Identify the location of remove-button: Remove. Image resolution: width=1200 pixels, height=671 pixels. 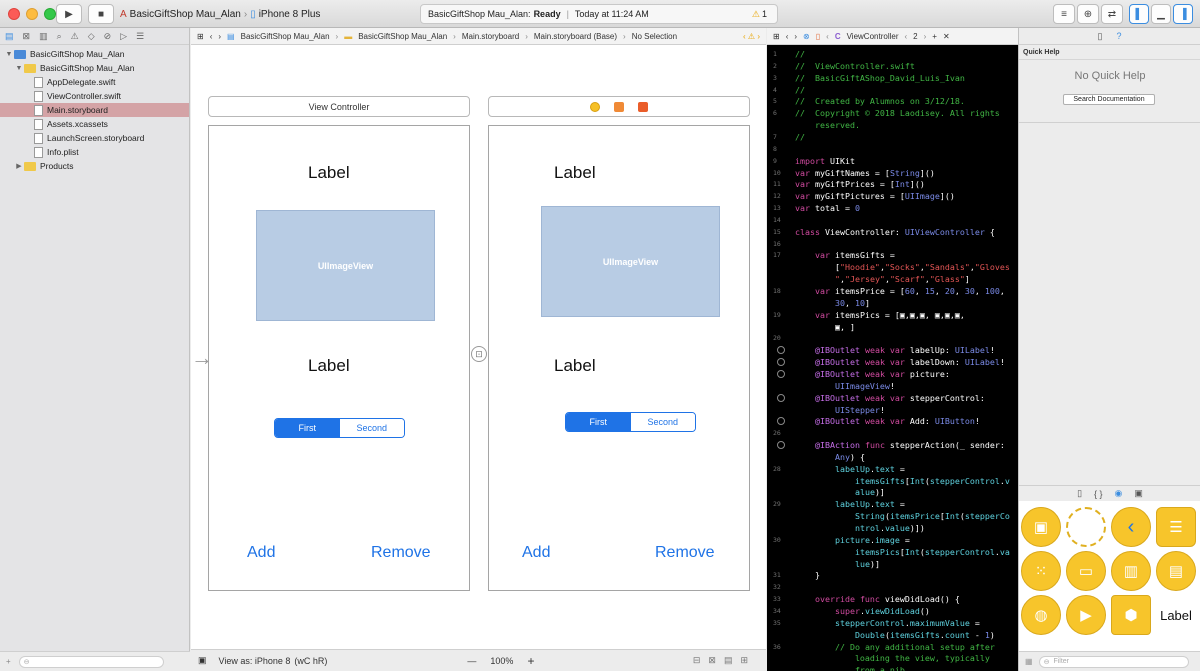
(401, 553).